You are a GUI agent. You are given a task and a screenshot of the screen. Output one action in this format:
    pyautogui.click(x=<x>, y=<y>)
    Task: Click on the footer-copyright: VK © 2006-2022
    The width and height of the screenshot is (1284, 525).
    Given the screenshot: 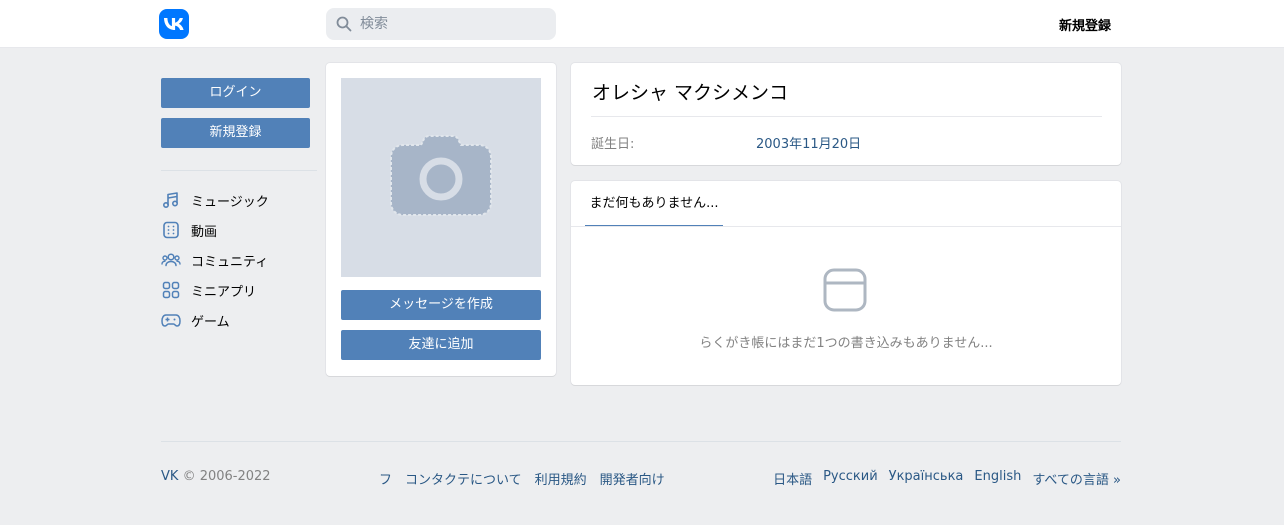 What is the action you would take?
    pyautogui.click(x=216, y=476)
    